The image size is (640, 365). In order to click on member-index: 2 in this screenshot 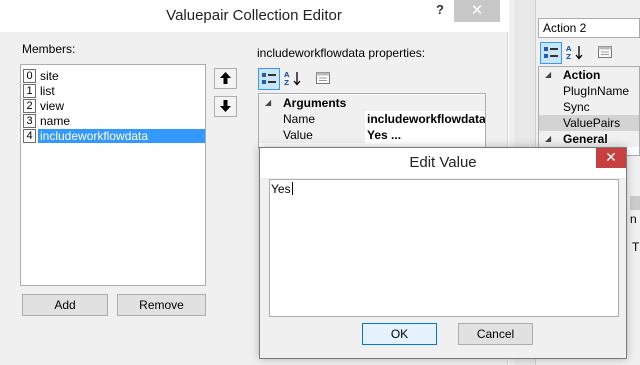, I will do `click(29, 105)`.